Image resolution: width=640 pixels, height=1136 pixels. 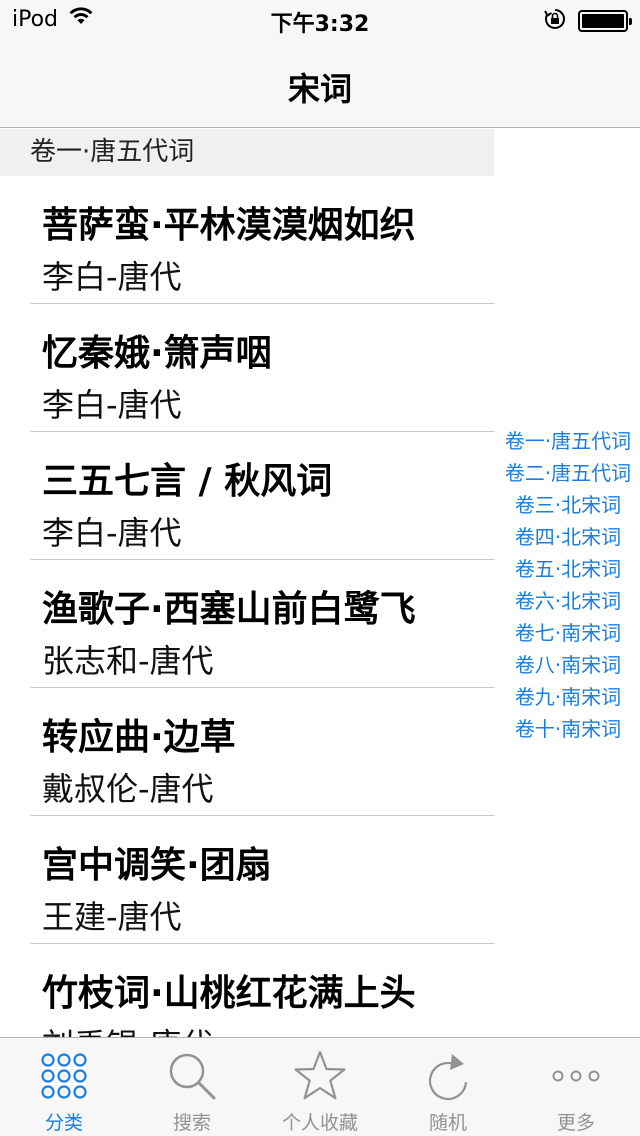 I want to click on tab-more: 更多, so click(x=576, y=1087).